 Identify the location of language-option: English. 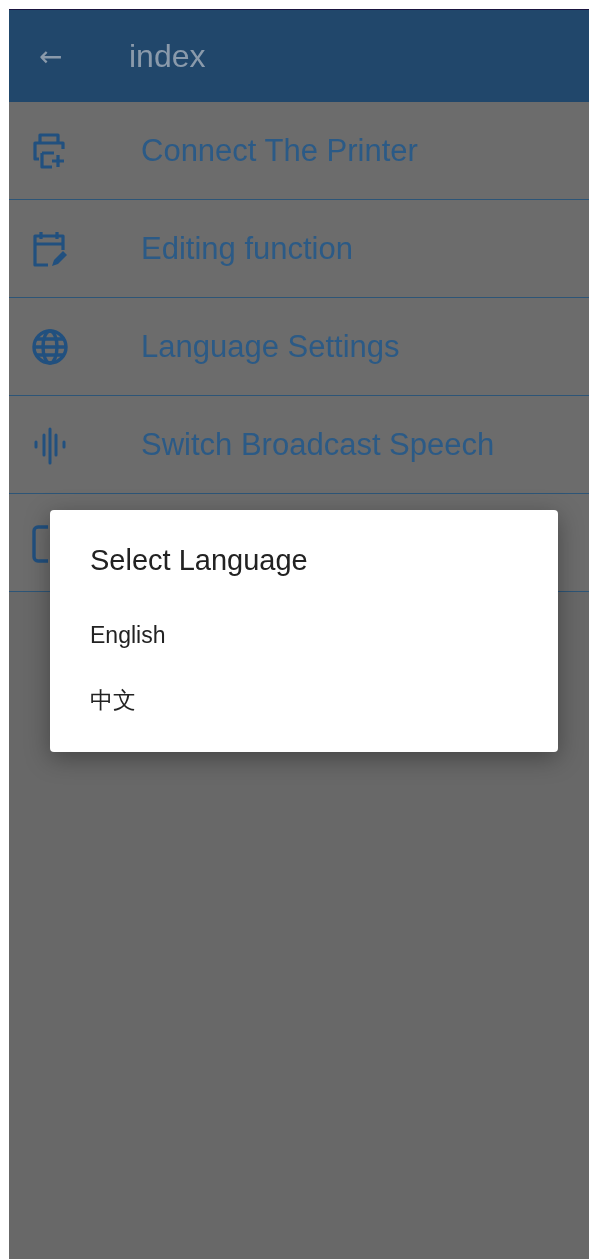
(304, 634).